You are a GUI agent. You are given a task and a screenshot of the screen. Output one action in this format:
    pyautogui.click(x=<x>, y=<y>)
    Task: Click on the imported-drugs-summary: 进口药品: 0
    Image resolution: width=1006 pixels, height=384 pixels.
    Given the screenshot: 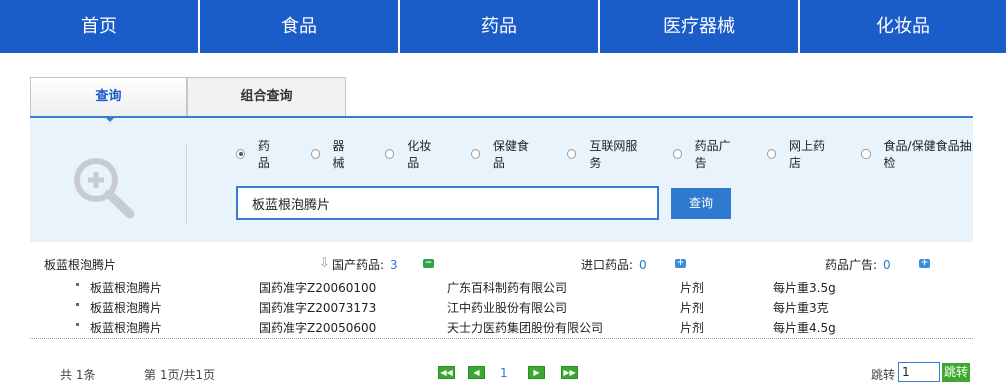 What is the action you would take?
    pyautogui.click(x=614, y=264)
    